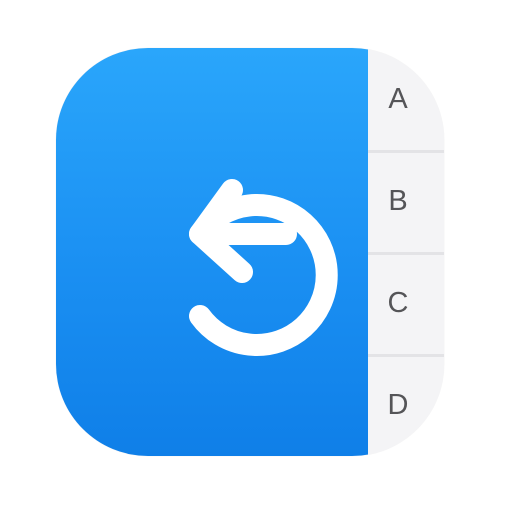 This screenshot has width=512, height=512. I want to click on index-tabs: A B C D, so click(406, 252).